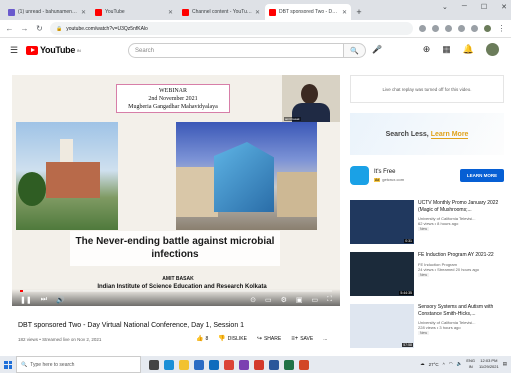 The height and width of the screenshot is (373, 511). Describe the element at coordinates (444, 364) in the screenshot. I see `tray-arrow-icon: ^` at that location.